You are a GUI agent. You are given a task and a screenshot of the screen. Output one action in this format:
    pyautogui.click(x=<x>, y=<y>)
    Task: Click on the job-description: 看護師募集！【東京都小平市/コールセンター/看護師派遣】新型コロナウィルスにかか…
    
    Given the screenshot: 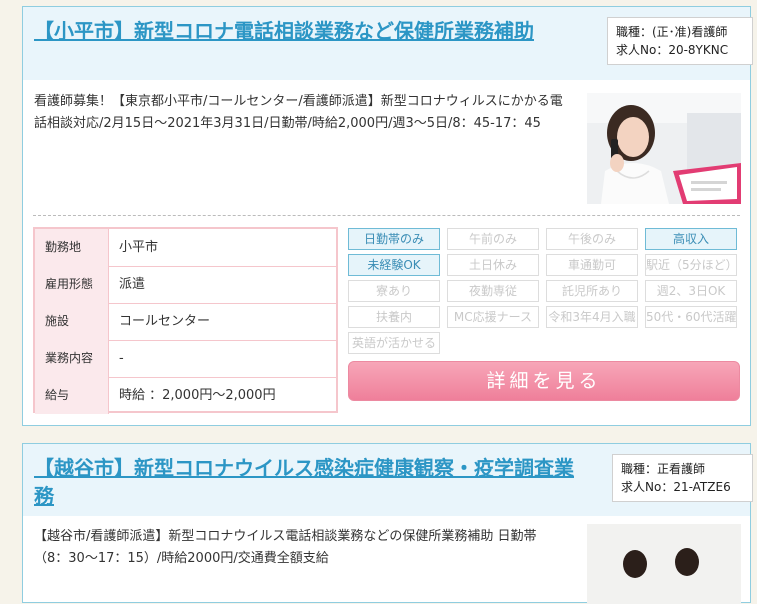 What is the action you would take?
    pyautogui.click(x=298, y=112)
    